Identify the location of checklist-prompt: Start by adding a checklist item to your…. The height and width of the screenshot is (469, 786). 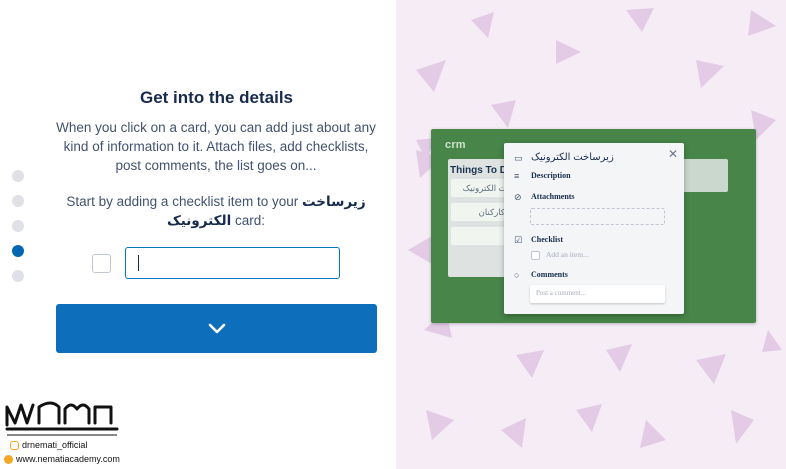
(216, 211).